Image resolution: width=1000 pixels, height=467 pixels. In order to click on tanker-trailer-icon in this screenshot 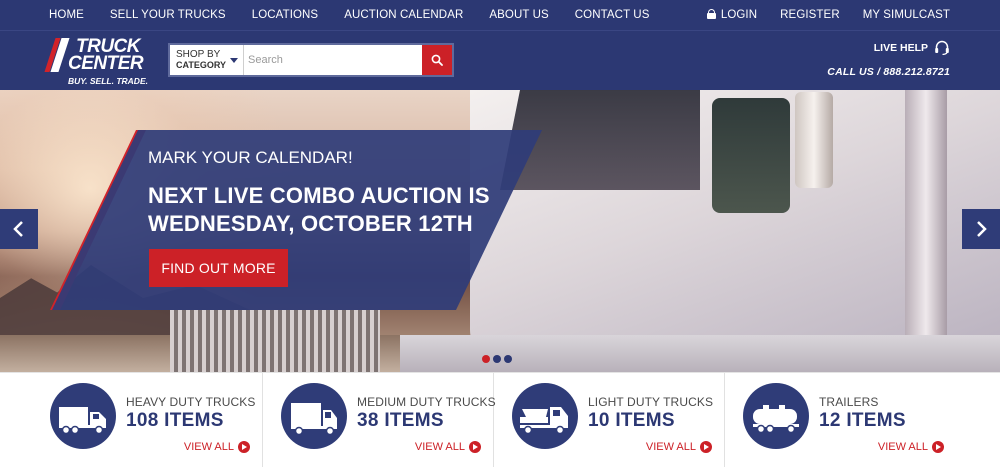, I will do `click(776, 416)`.